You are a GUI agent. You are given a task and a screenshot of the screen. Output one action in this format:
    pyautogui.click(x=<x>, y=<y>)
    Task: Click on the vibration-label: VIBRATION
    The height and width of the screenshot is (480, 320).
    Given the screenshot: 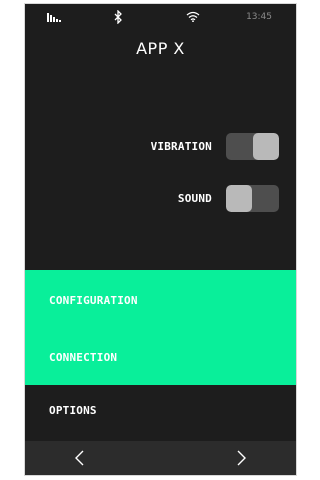 What is the action you would take?
    pyautogui.click(x=181, y=146)
    